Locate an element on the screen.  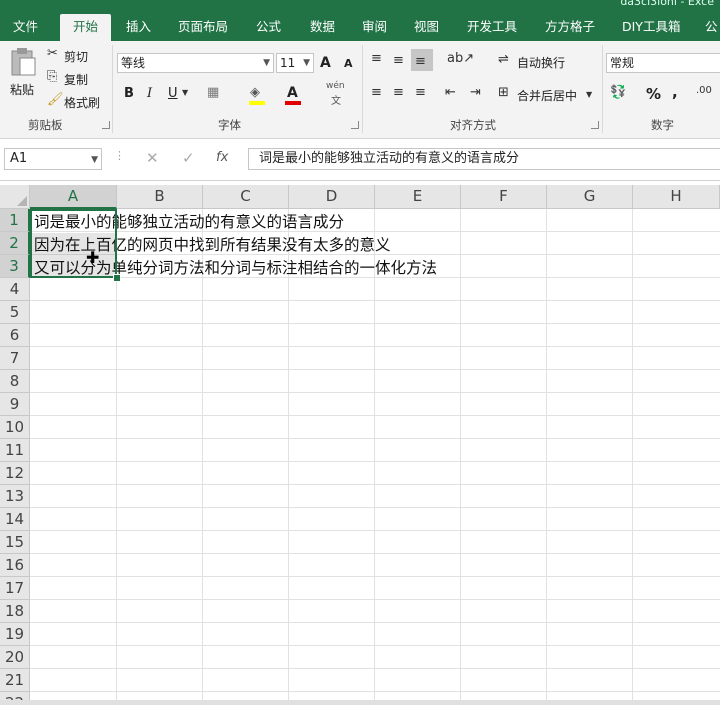
font-group-label: 字体 is located at coordinates (229, 125).